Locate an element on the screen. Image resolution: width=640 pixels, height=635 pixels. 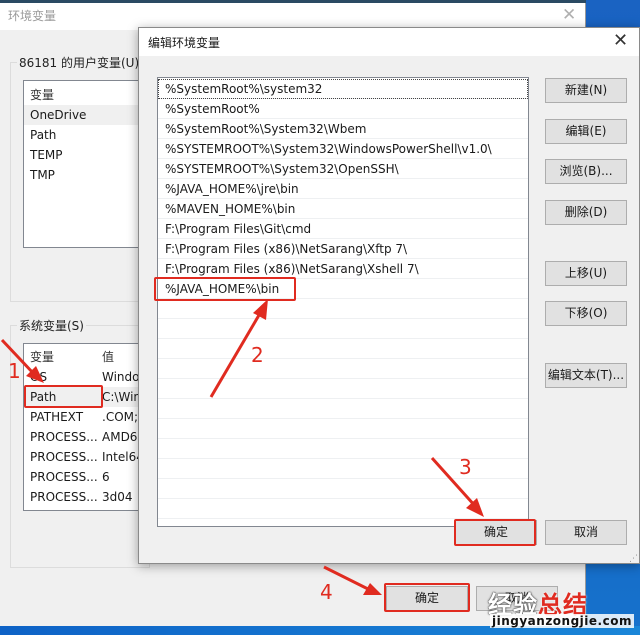
path-item: %JAVA_HOME%\jre\bin is located at coordinates (343, 189).